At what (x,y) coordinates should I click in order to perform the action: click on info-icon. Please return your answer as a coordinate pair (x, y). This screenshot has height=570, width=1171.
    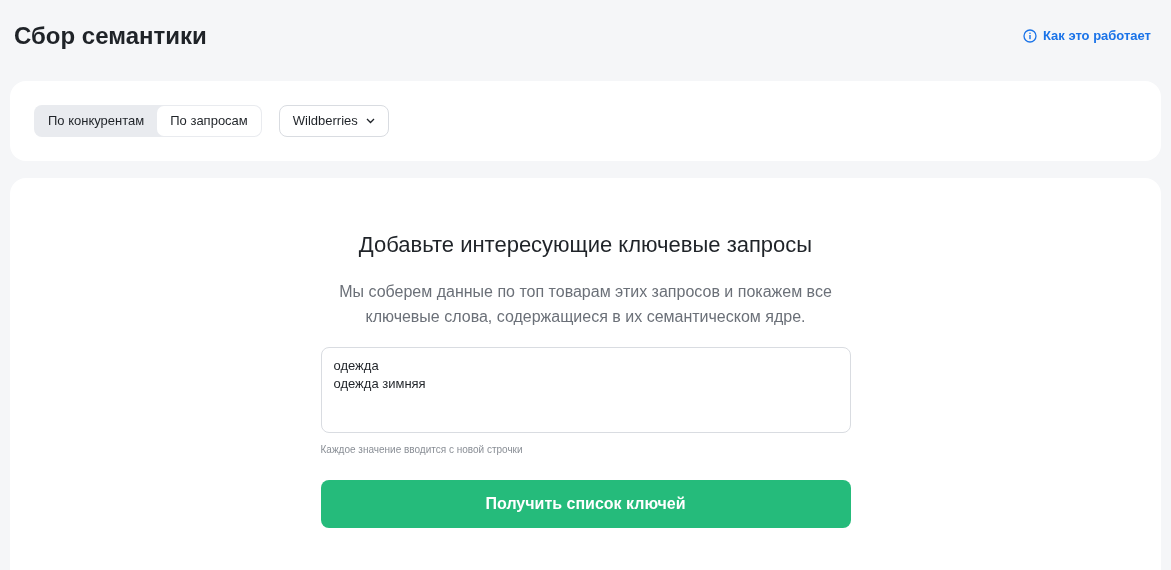
    Looking at the image, I should click on (1029, 36).